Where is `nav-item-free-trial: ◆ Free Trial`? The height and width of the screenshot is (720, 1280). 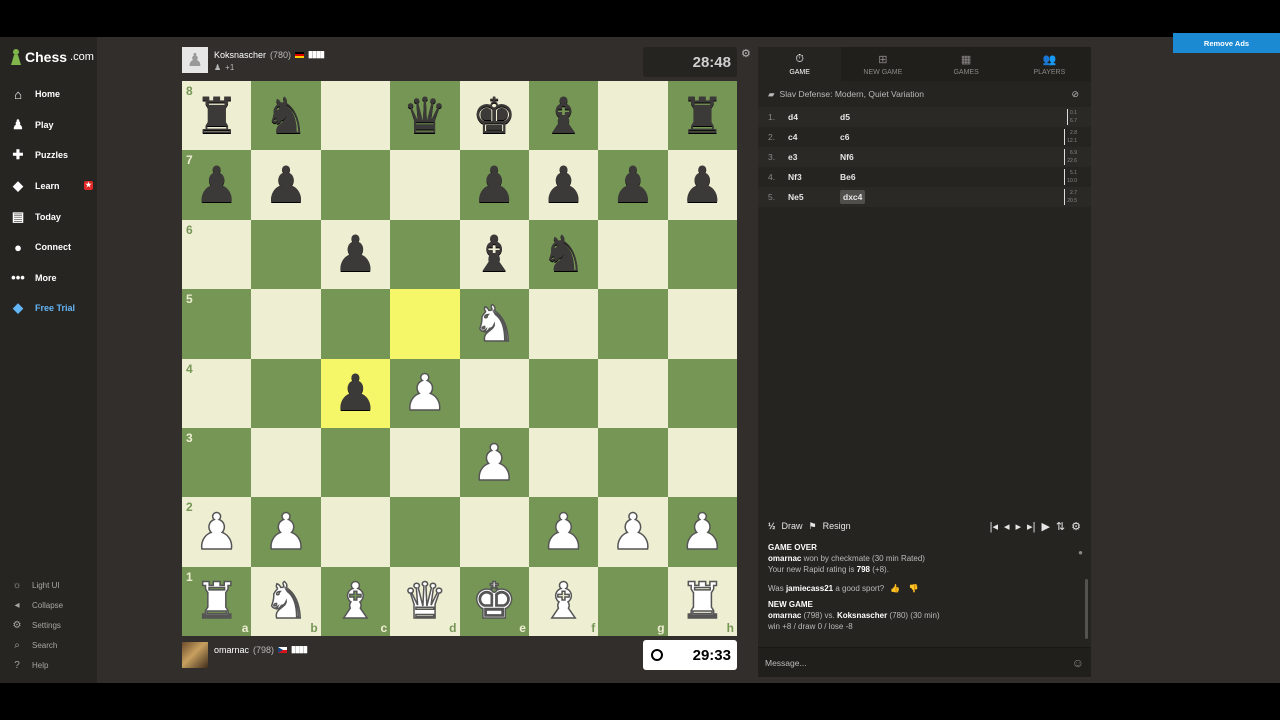
nav-item-free-trial: ◆ Free Trial is located at coordinates (48, 308).